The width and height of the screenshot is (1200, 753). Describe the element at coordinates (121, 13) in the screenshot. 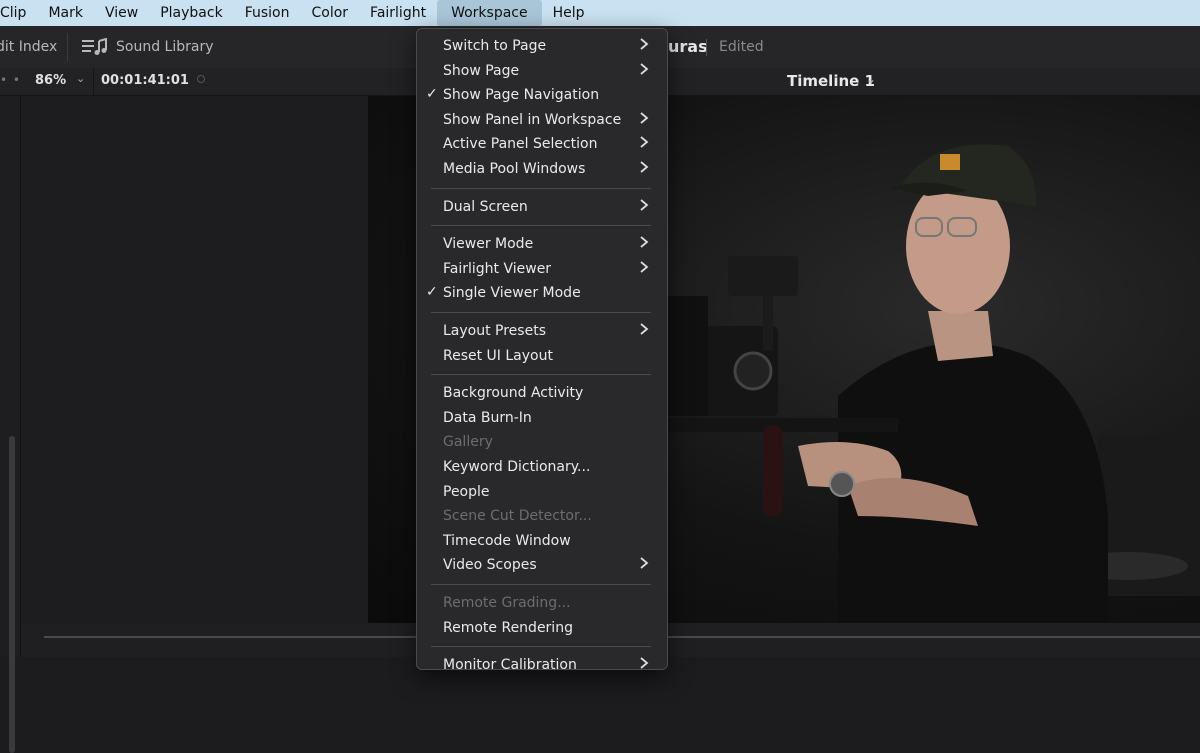

I see `menu-view: View` at that location.